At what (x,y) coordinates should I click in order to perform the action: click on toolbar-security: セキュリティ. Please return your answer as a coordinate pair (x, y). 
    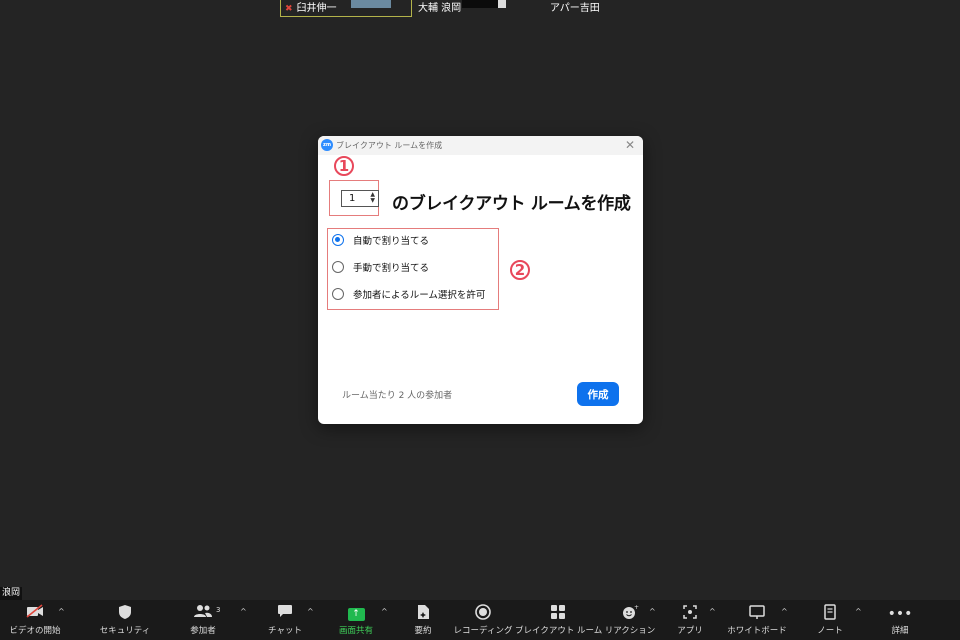
    Looking at the image, I should click on (125, 620).